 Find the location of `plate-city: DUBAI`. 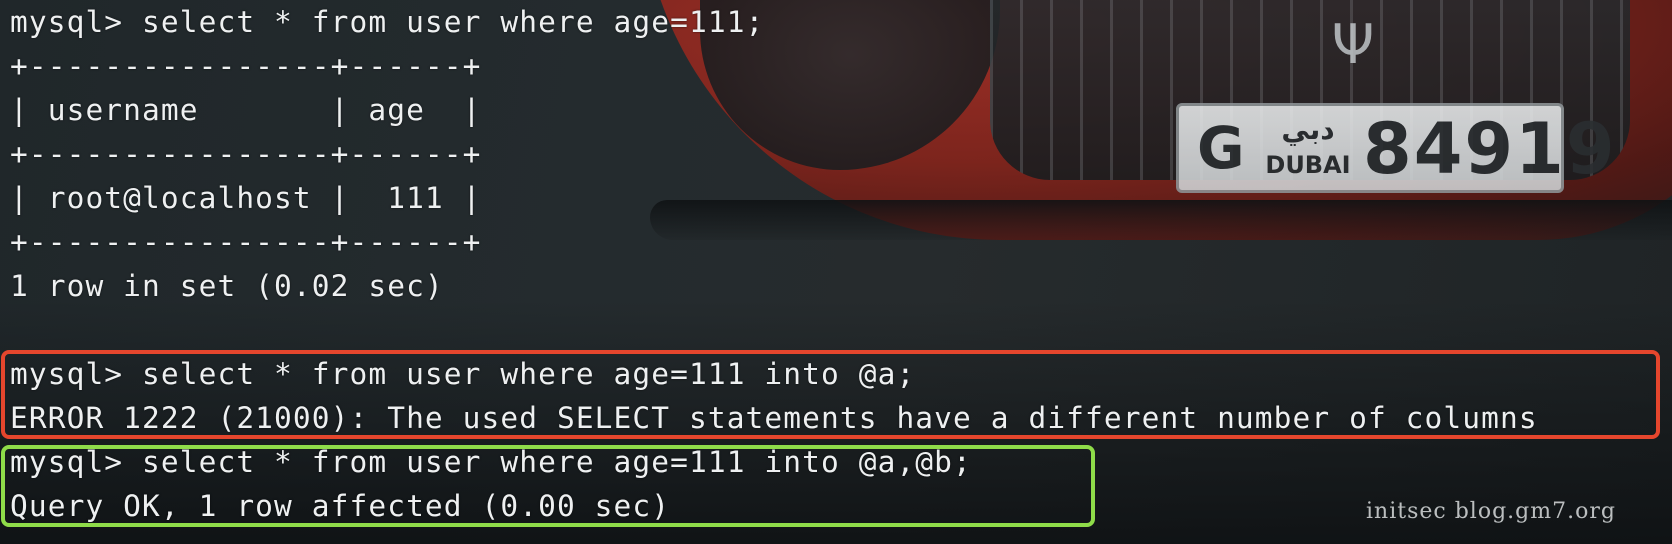

plate-city: DUBAI is located at coordinates (1308, 165).